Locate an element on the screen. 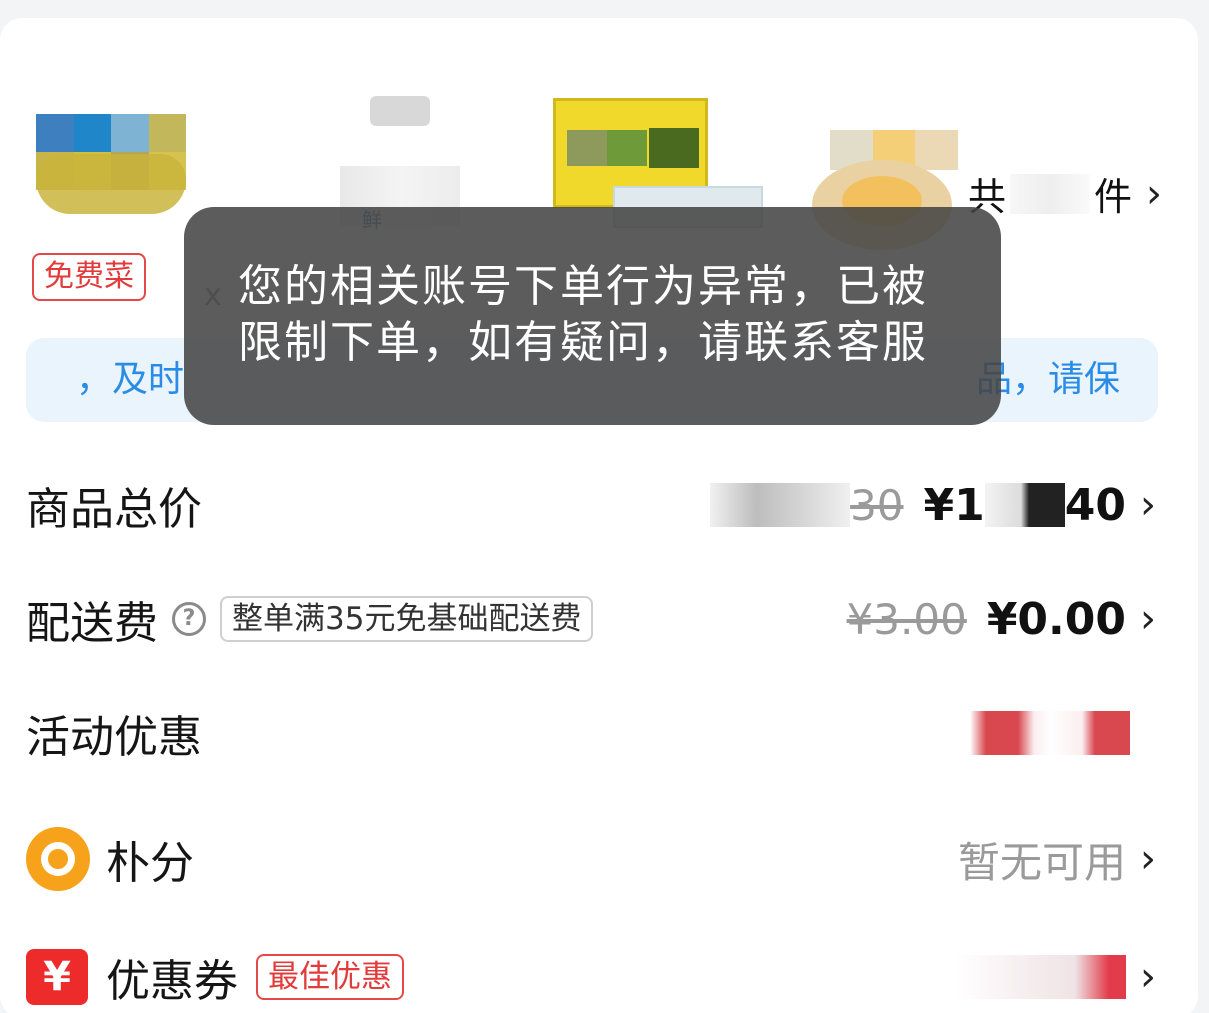  points-label: 朴分 is located at coordinates (150, 863).